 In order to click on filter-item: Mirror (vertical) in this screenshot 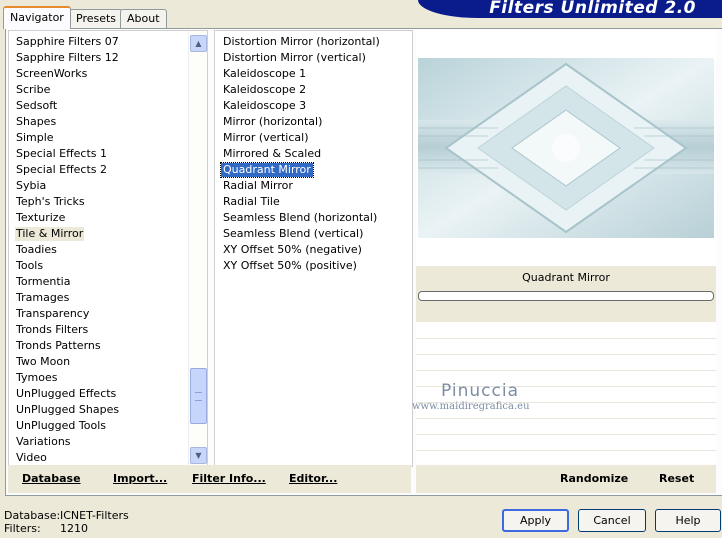, I will do `click(266, 138)`.